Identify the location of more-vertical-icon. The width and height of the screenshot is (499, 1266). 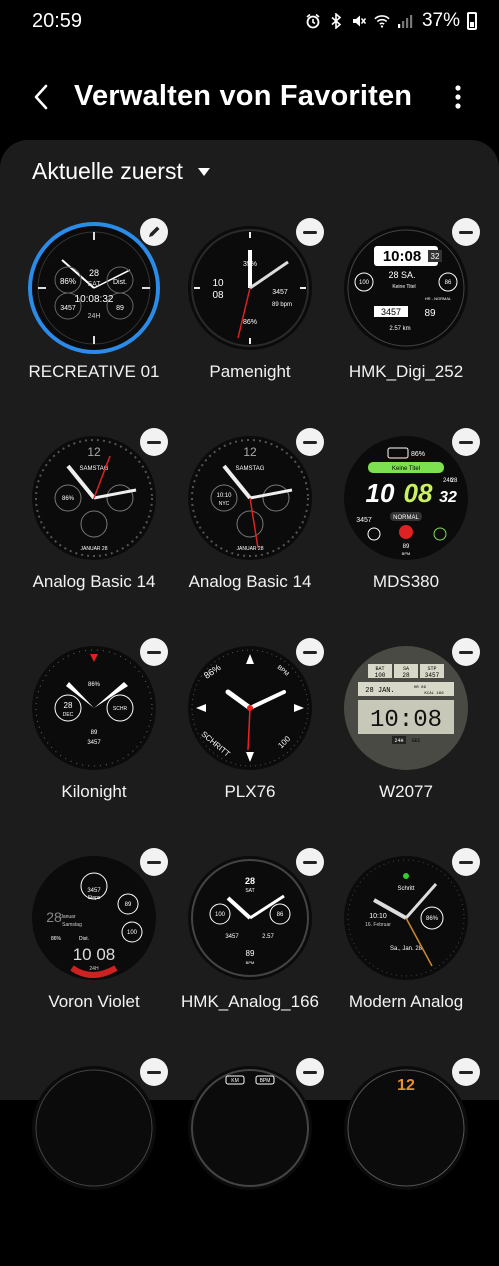
(458, 97).